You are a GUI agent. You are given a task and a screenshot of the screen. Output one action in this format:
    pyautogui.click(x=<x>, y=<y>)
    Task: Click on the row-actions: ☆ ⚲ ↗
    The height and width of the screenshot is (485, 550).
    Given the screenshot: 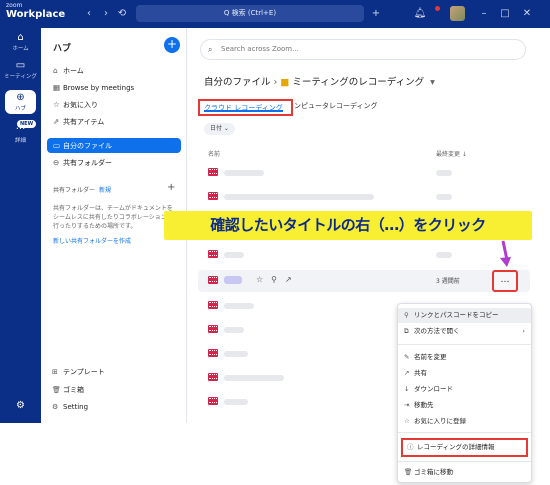 What is the action you would take?
    pyautogui.click(x=278, y=279)
    